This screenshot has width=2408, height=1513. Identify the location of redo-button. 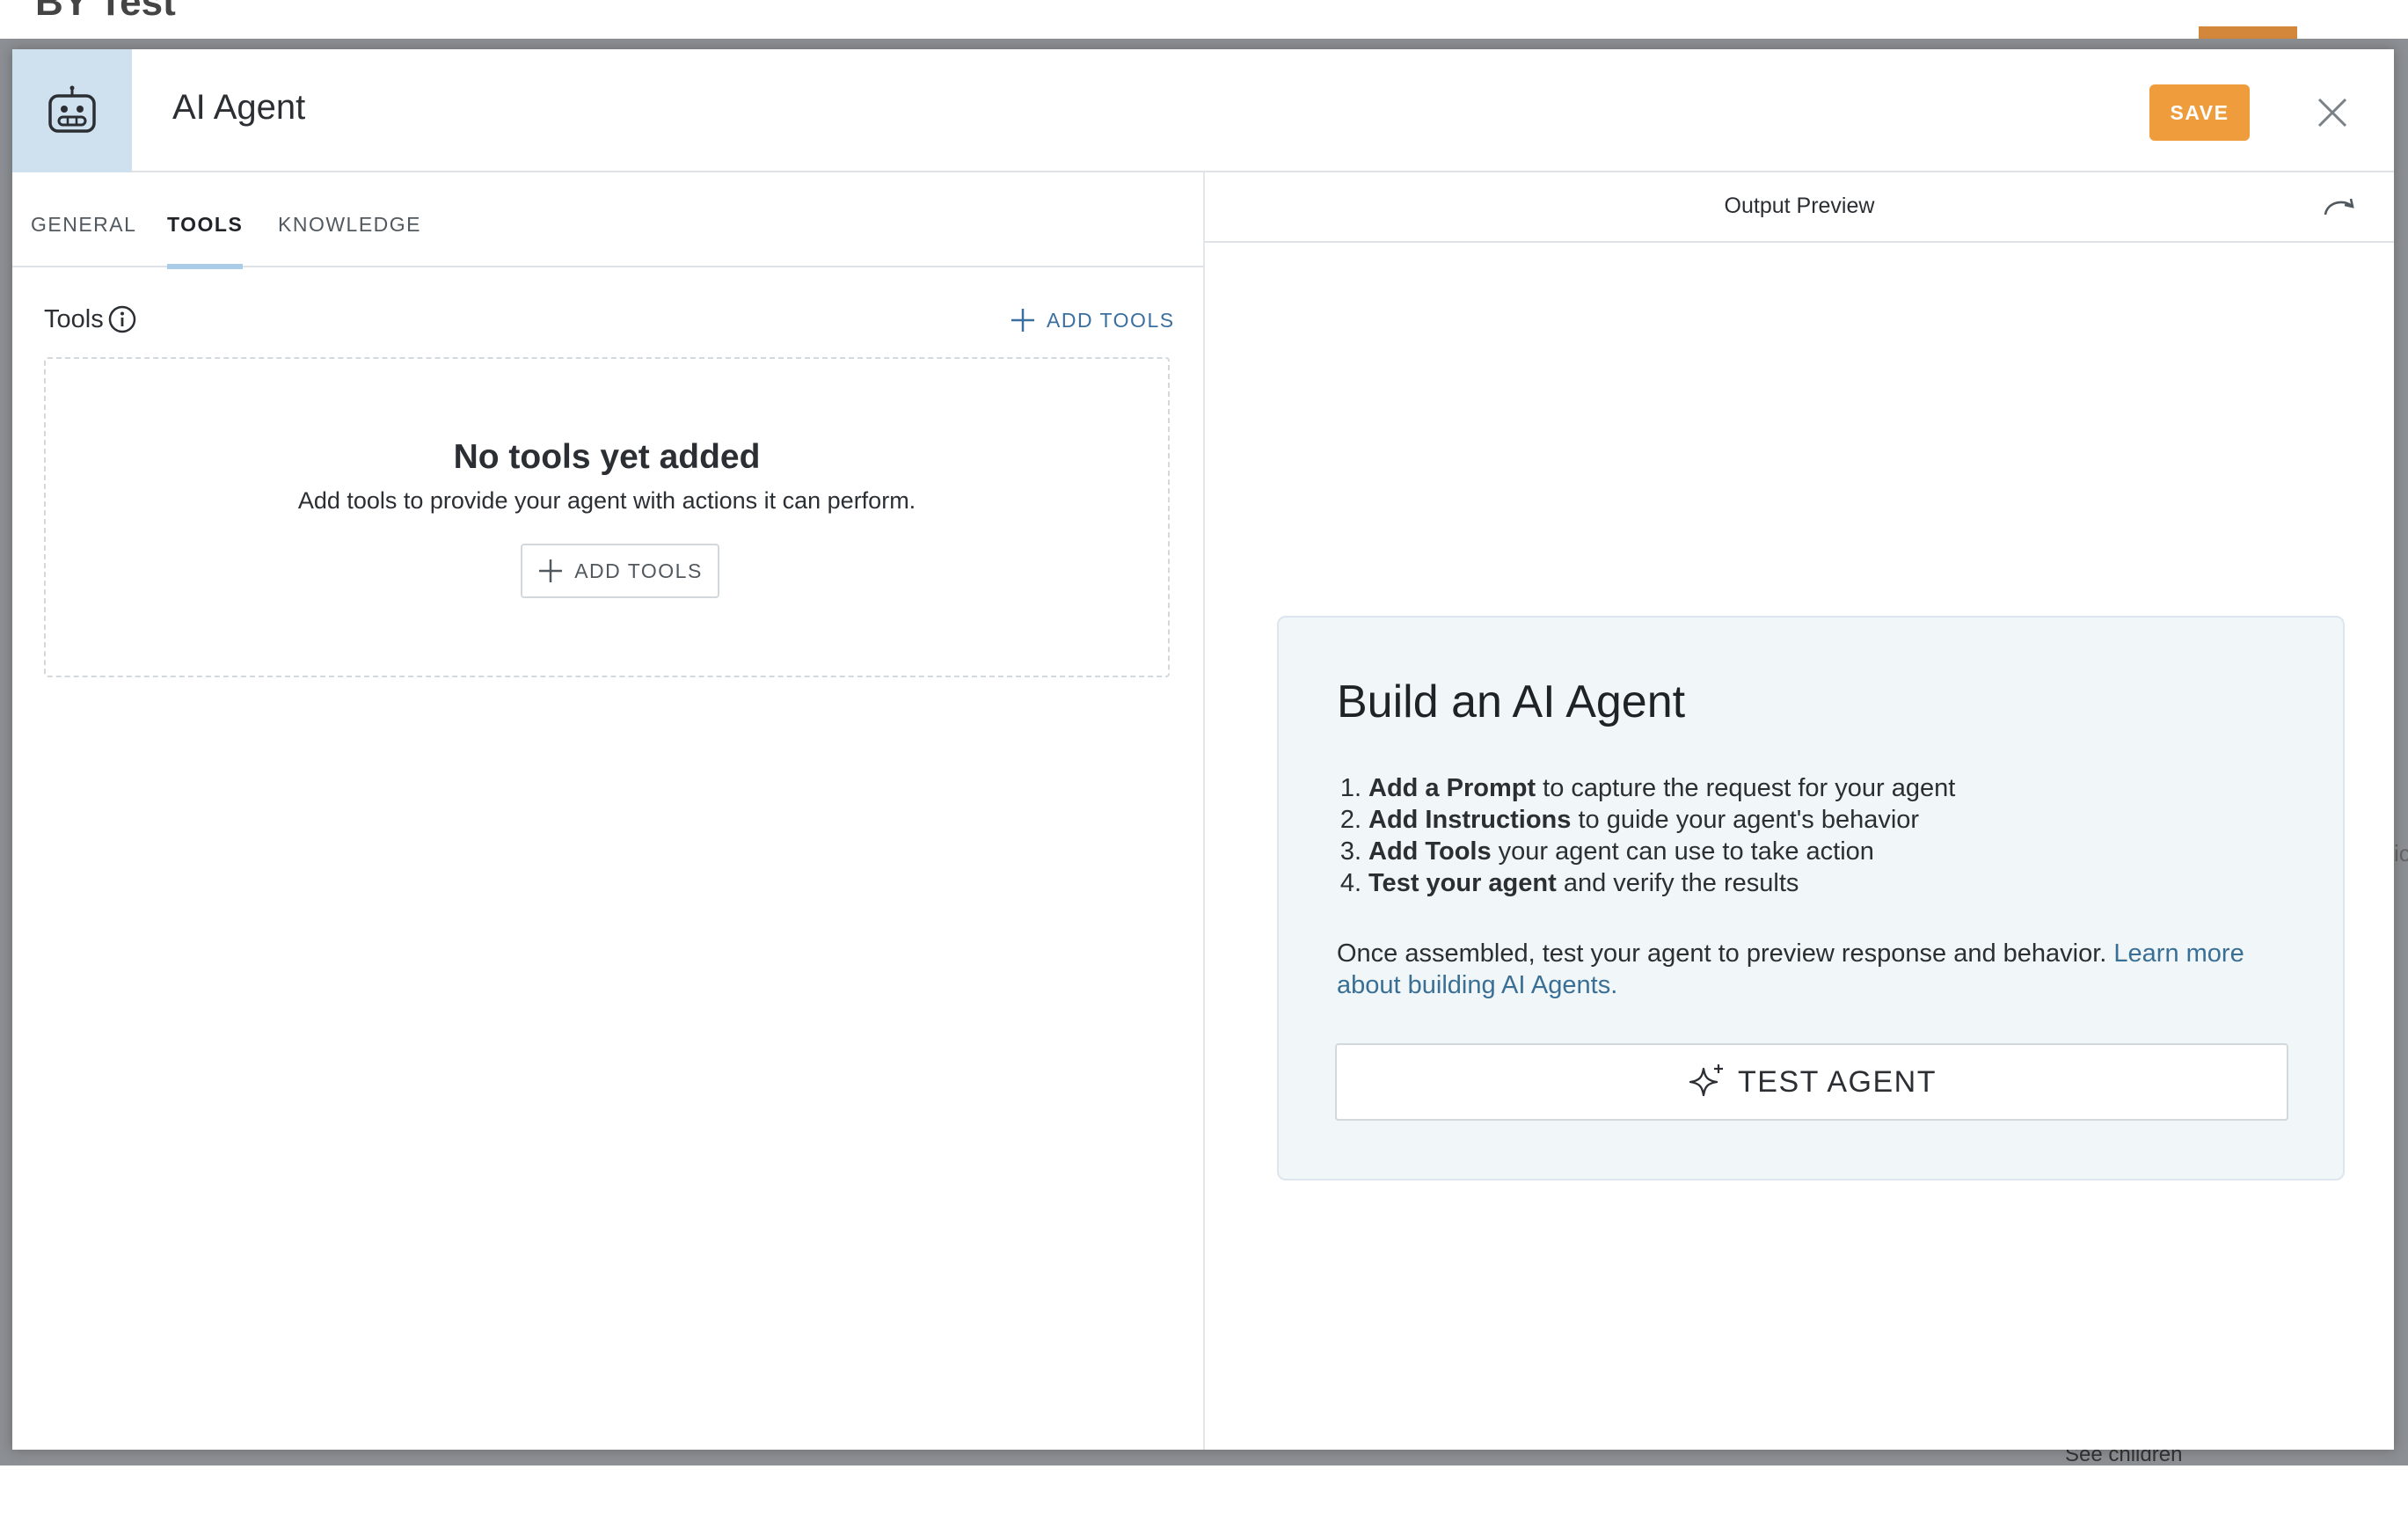
(2339, 207).